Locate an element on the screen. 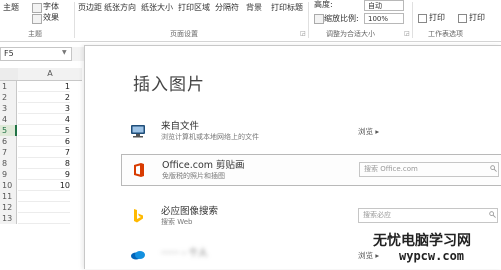 This screenshot has width=501, height=270. formula-bar-edge is located at coordinates (78, 54).